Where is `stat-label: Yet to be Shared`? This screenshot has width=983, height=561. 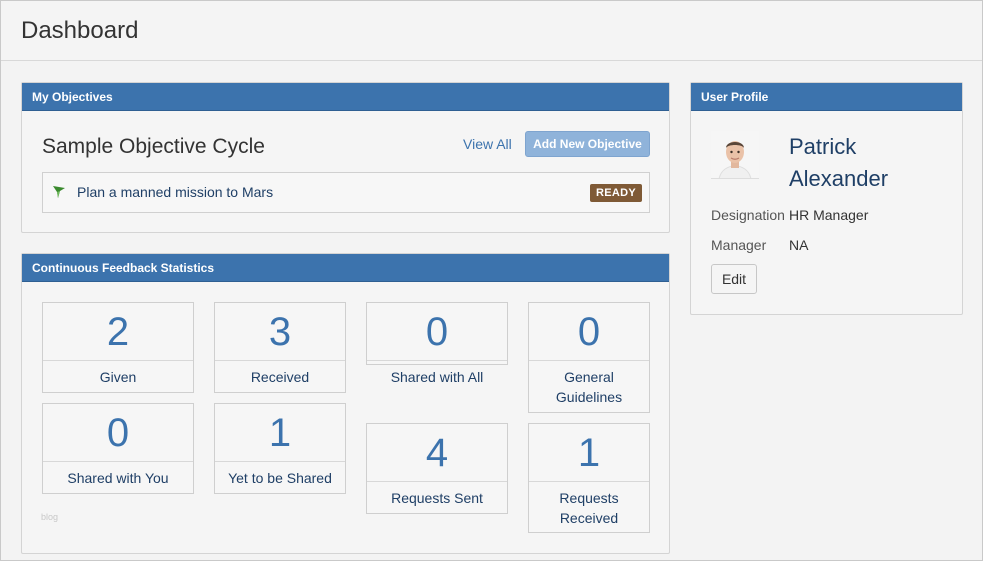
stat-label: Yet to be Shared is located at coordinates (280, 478).